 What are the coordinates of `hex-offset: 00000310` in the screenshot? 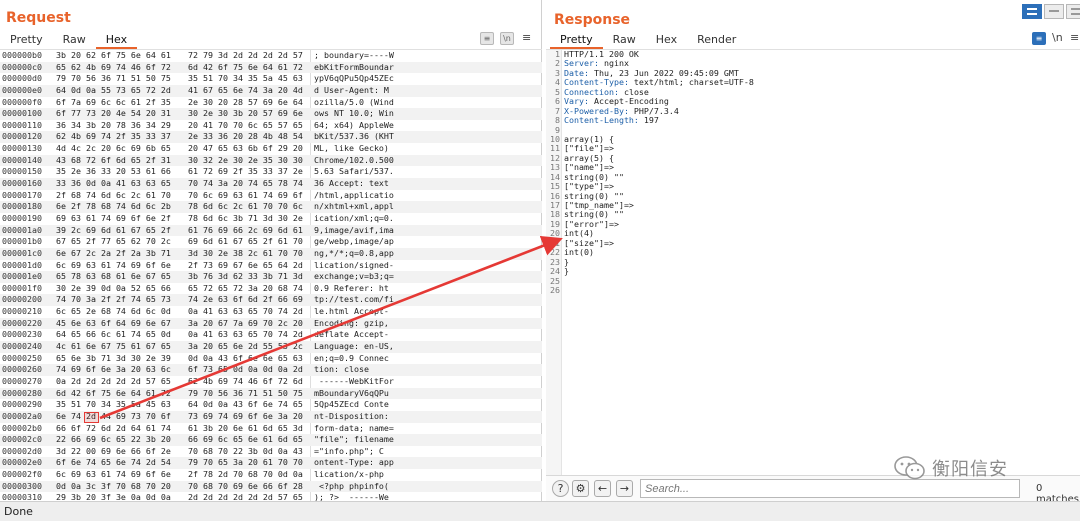 It's located at (22, 496).